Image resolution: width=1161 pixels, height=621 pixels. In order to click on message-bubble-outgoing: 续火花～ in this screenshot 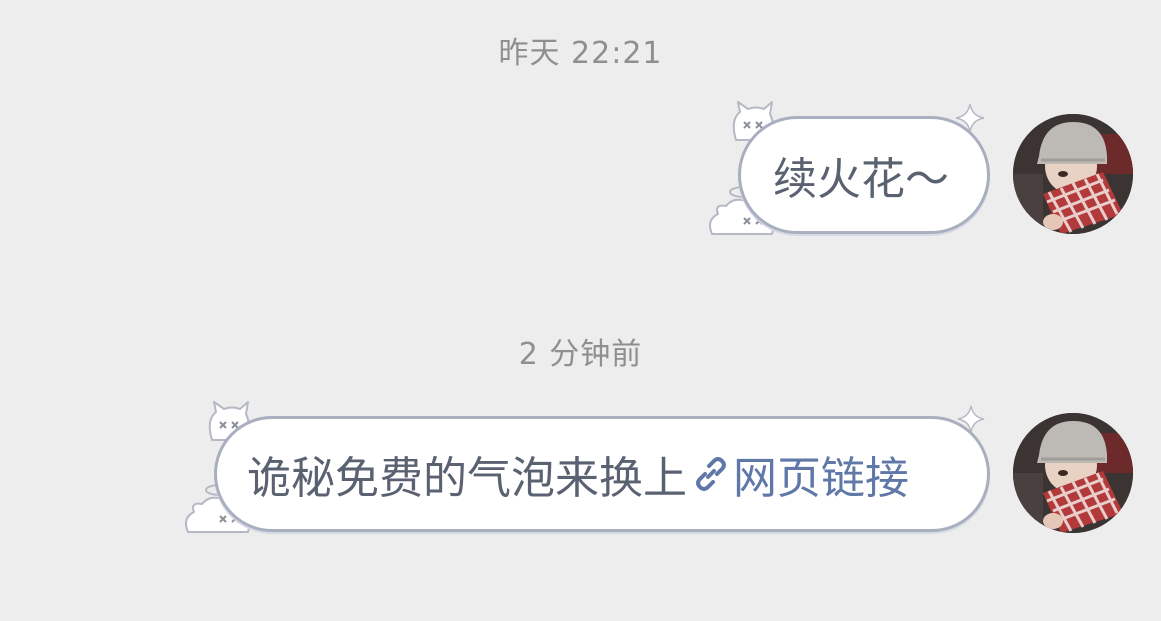, I will do `click(864, 175)`.